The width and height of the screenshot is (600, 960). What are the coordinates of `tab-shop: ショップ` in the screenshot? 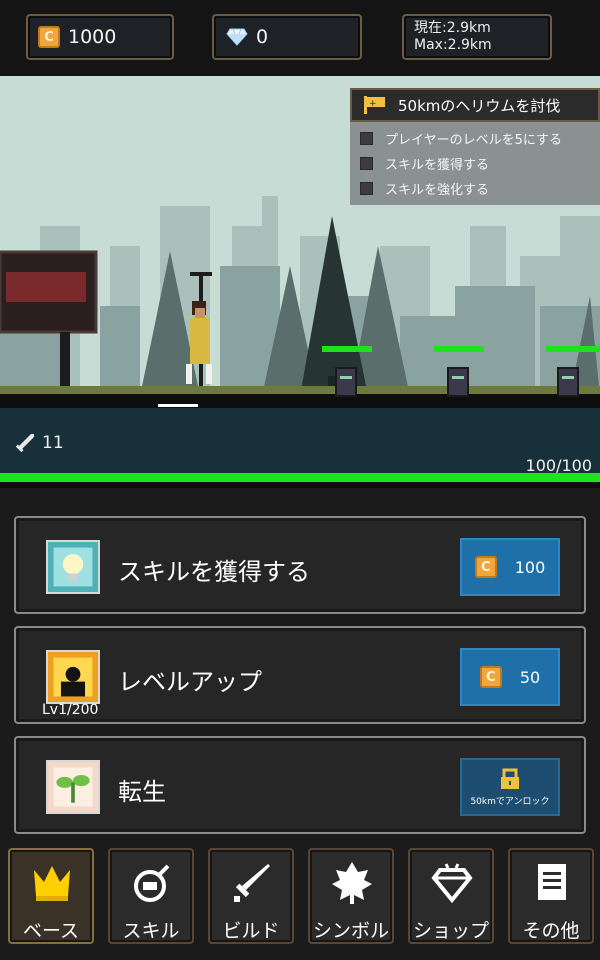 It's located at (451, 896).